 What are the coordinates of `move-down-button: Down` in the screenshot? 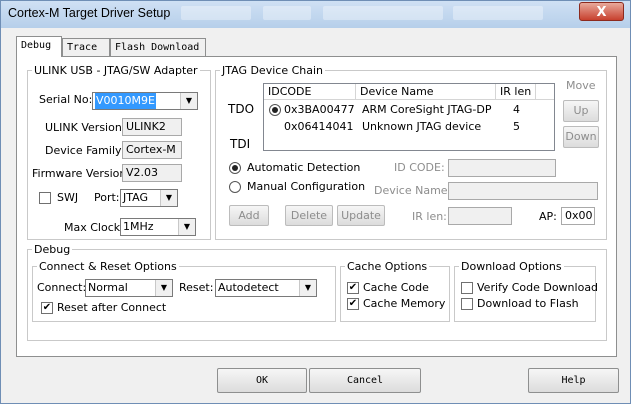 It's located at (581, 137).